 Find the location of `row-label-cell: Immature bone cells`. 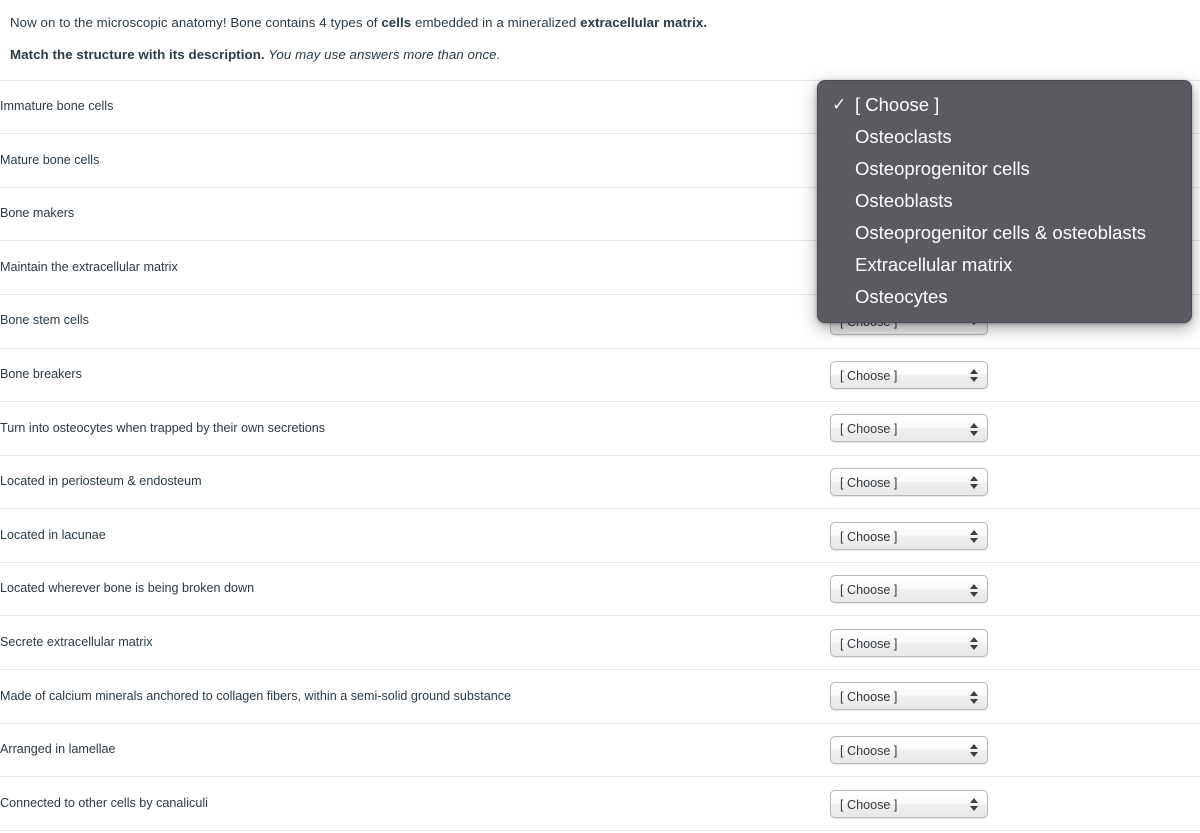

row-label-cell: Immature bone cells is located at coordinates (415, 107).